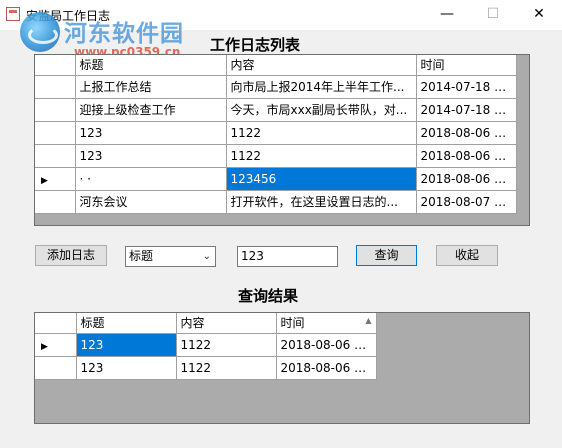 The width and height of the screenshot is (562, 448). What do you see at coordinates (539, 15) in the screenshot?
I see `close-button: ✕` at bounding box center [539, 15].